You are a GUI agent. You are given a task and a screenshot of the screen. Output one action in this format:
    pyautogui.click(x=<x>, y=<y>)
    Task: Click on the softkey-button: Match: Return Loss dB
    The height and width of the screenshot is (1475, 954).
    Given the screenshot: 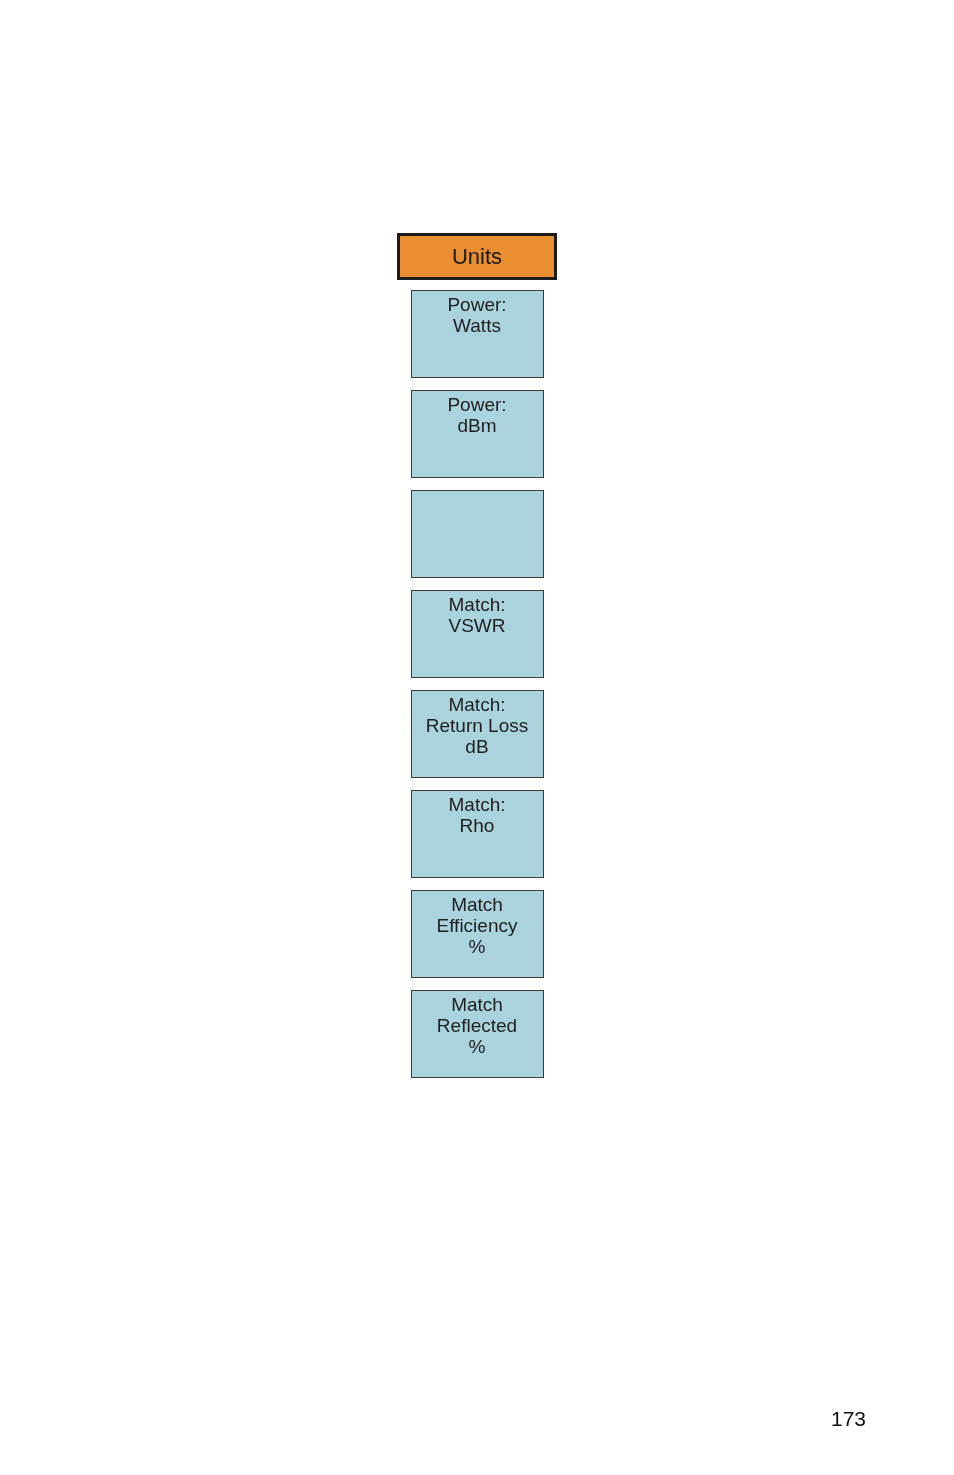 What is the action you would take?
    pyautogui.click(x=477, y=734)
    